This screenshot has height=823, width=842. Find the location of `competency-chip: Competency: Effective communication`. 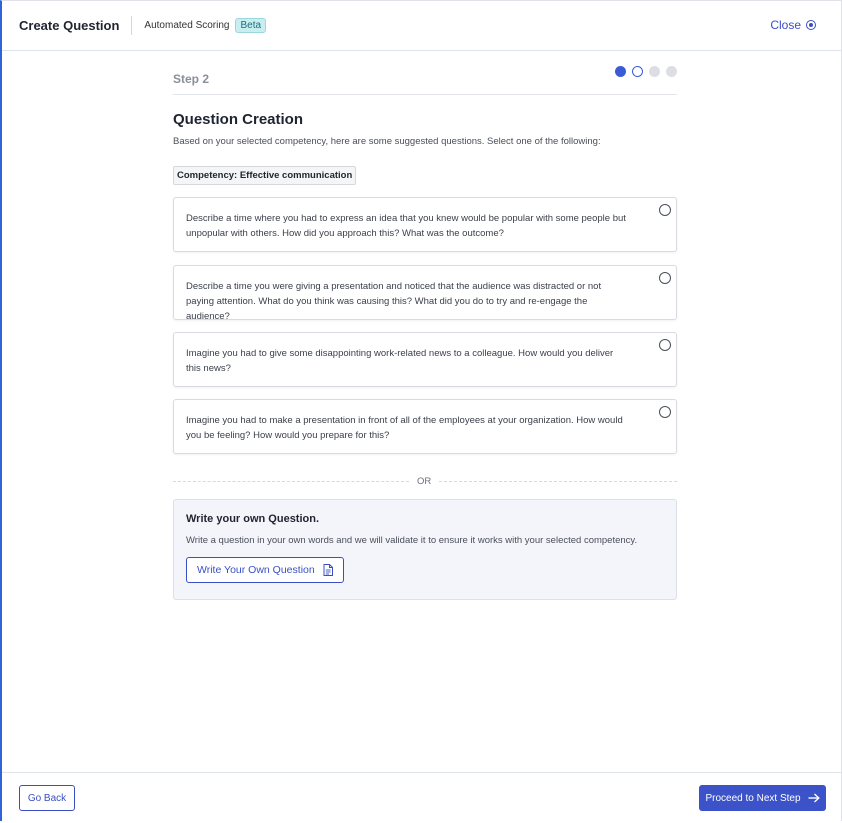

competency-chip: Competency: Effective communication is located at coordinates (265, 175).